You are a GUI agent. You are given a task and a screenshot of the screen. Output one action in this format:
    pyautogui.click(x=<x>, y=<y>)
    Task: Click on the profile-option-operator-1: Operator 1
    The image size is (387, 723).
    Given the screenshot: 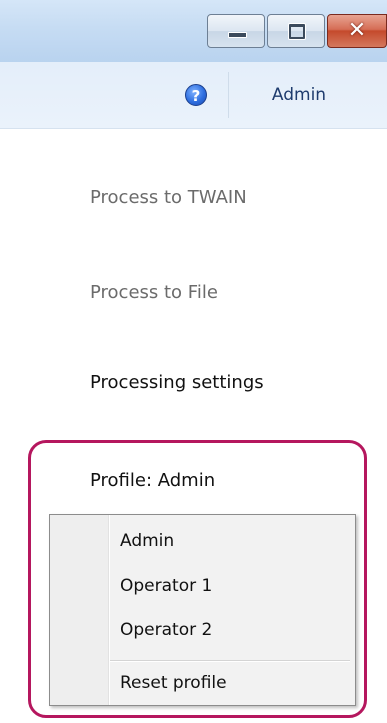 What is the action you would take?
    pyautogui.click(x=166, y=586)
    